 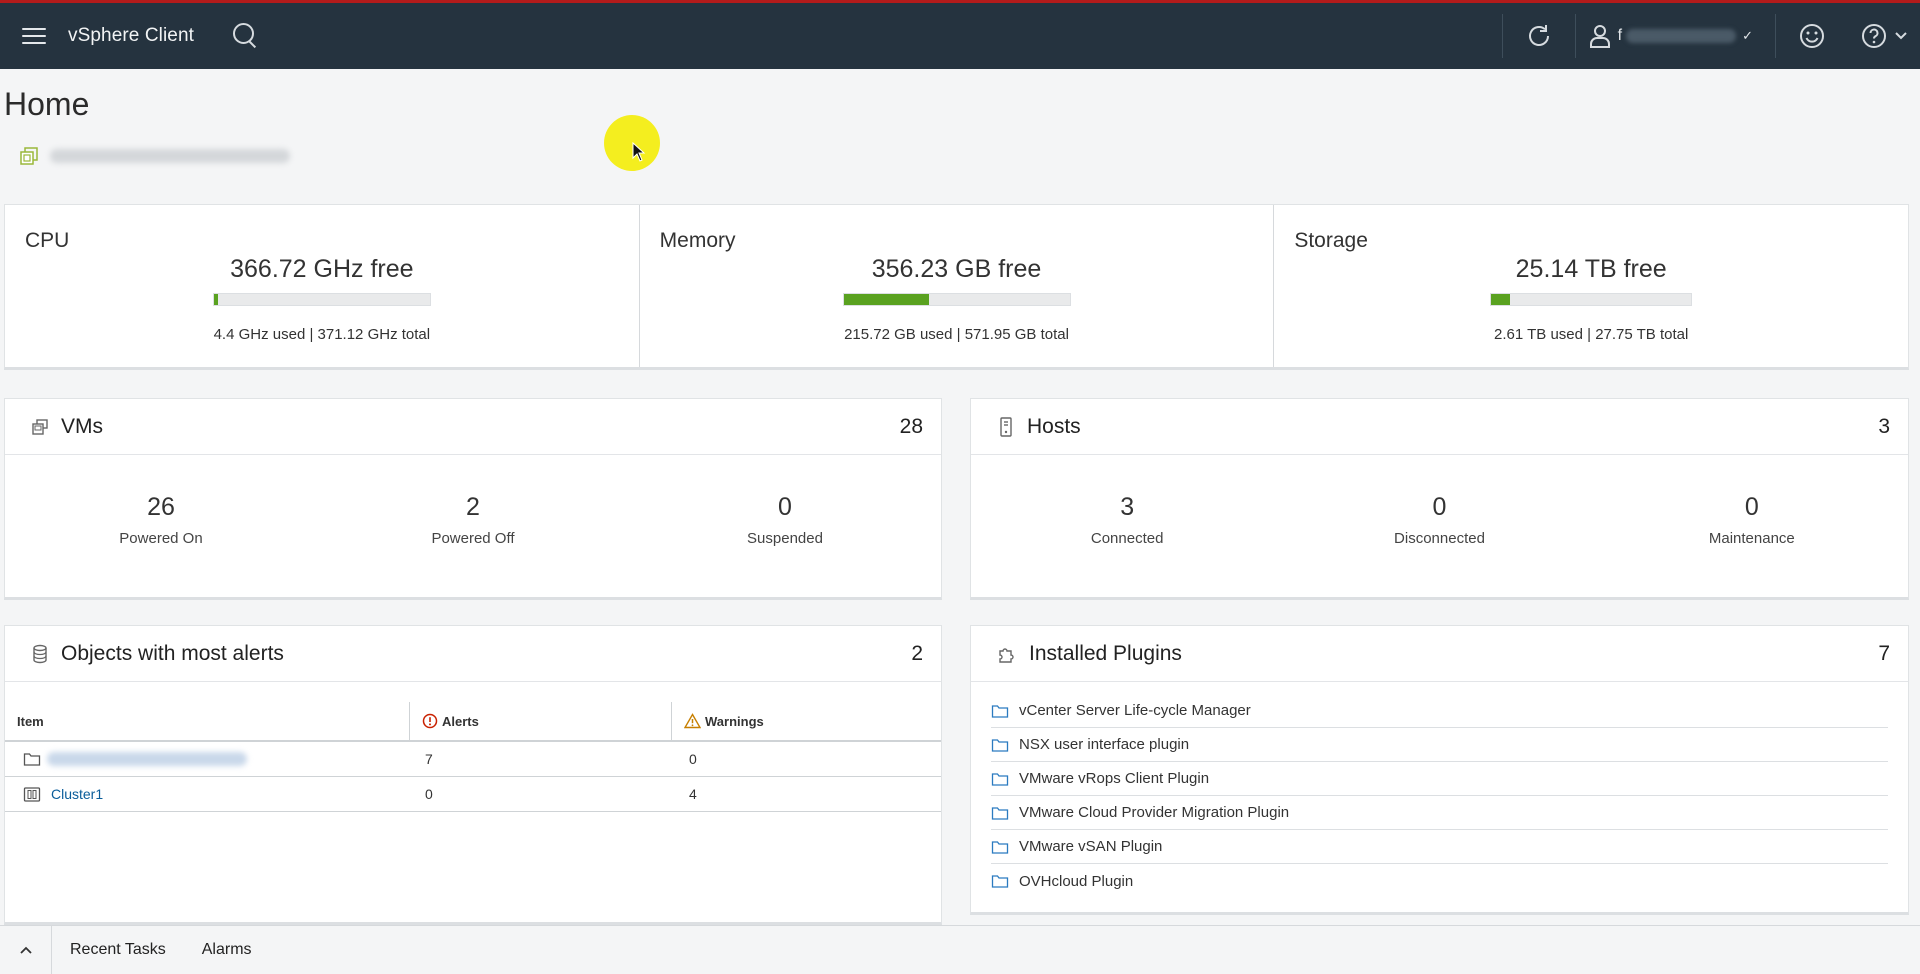 What do you see at coordinates (1076, 881) in the screenshot?
I see `plugin-name: OVHcloud Plugin` at bounding box center [1076, 881].